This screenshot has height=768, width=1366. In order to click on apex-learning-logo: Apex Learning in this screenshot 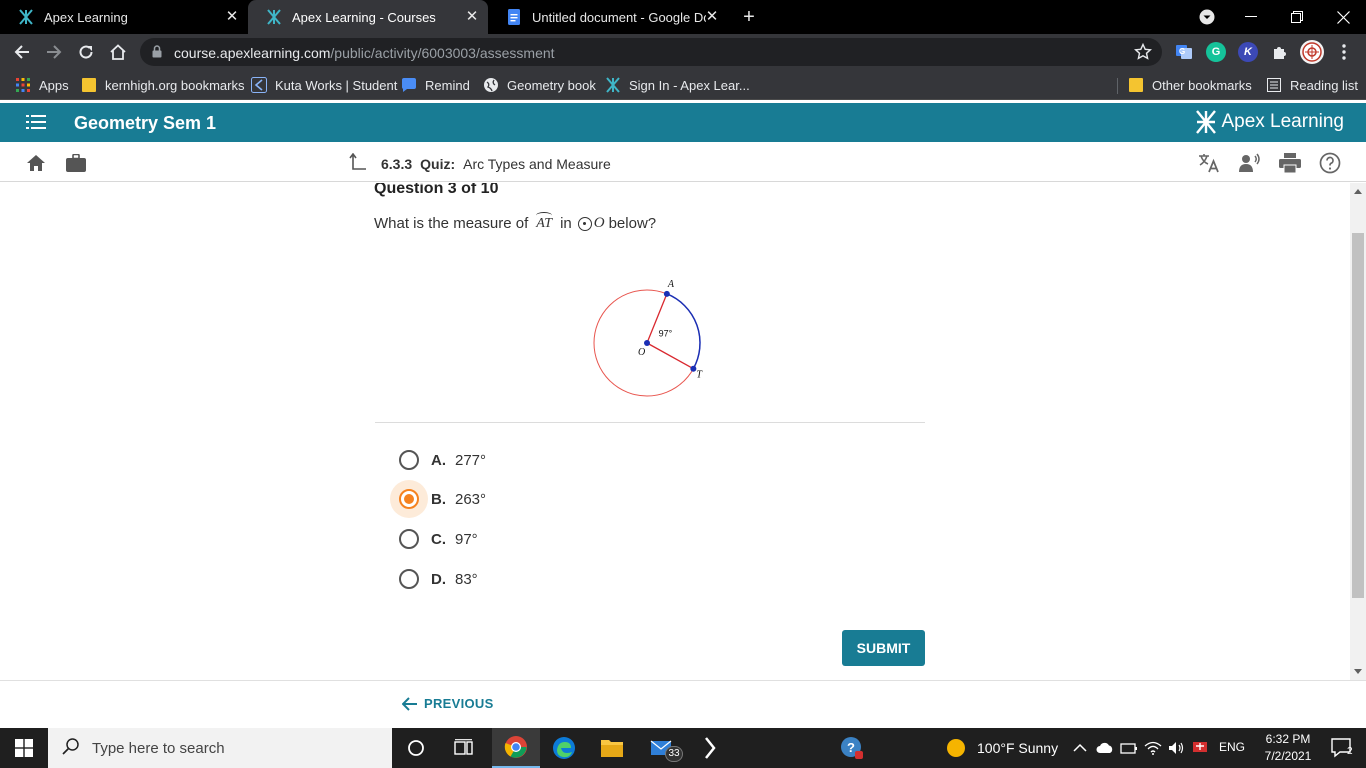, I will do `click(1269, 122)`.